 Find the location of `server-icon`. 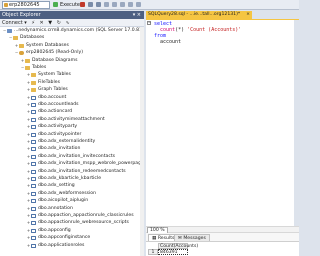

server-icon is located at coordinates (9, 31).